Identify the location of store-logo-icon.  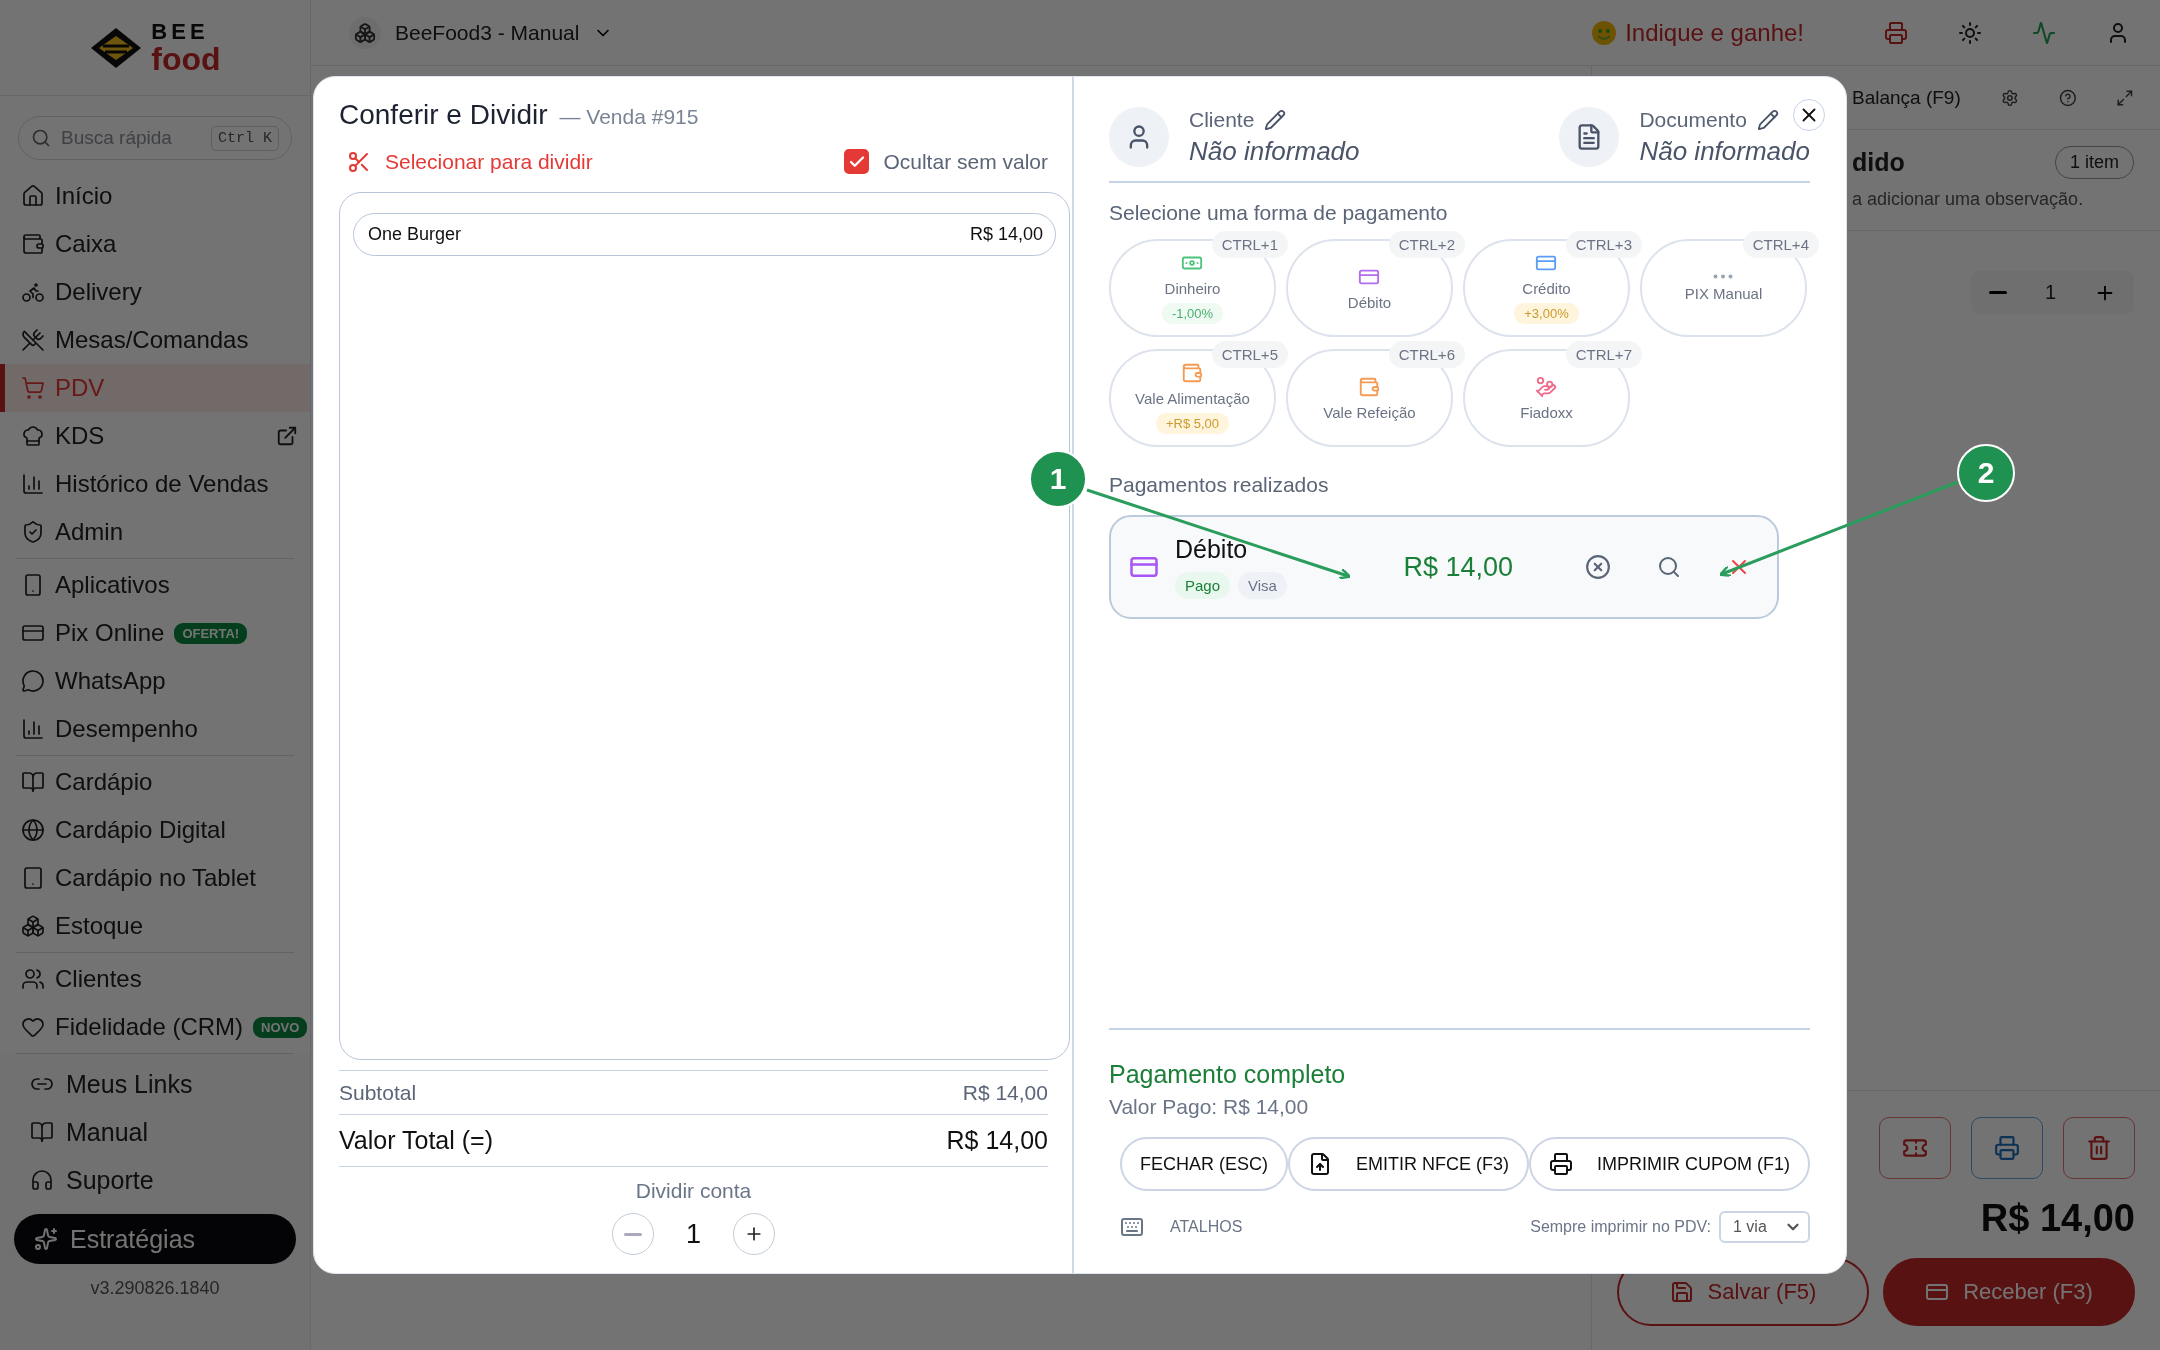
(365, 32).